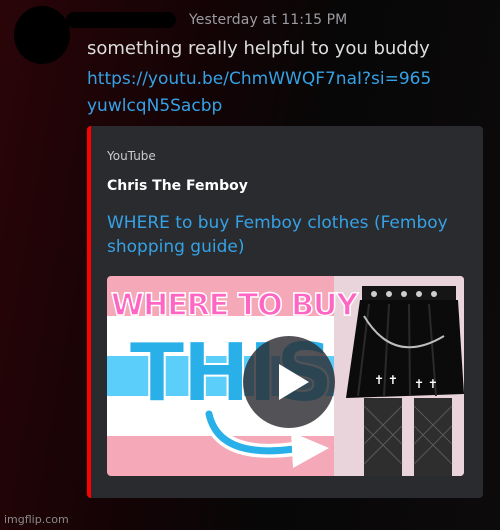 Image resolution: width=500 pixels, height=530 pixels. I want to click on user-avatar, so click(42, 35).